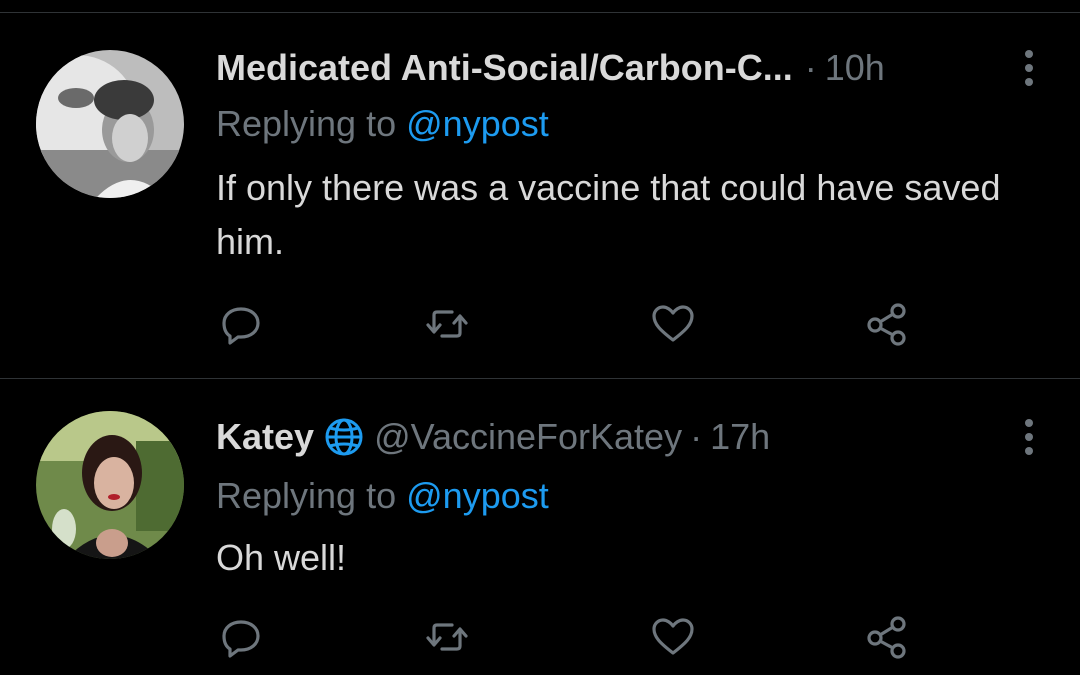 The width and height of the screenshot is (1080, 675). What do you see at coordinates (281, 557) in the screenshot?
I see `tweet-text: Oh well!` at bounding box center [281, 557].